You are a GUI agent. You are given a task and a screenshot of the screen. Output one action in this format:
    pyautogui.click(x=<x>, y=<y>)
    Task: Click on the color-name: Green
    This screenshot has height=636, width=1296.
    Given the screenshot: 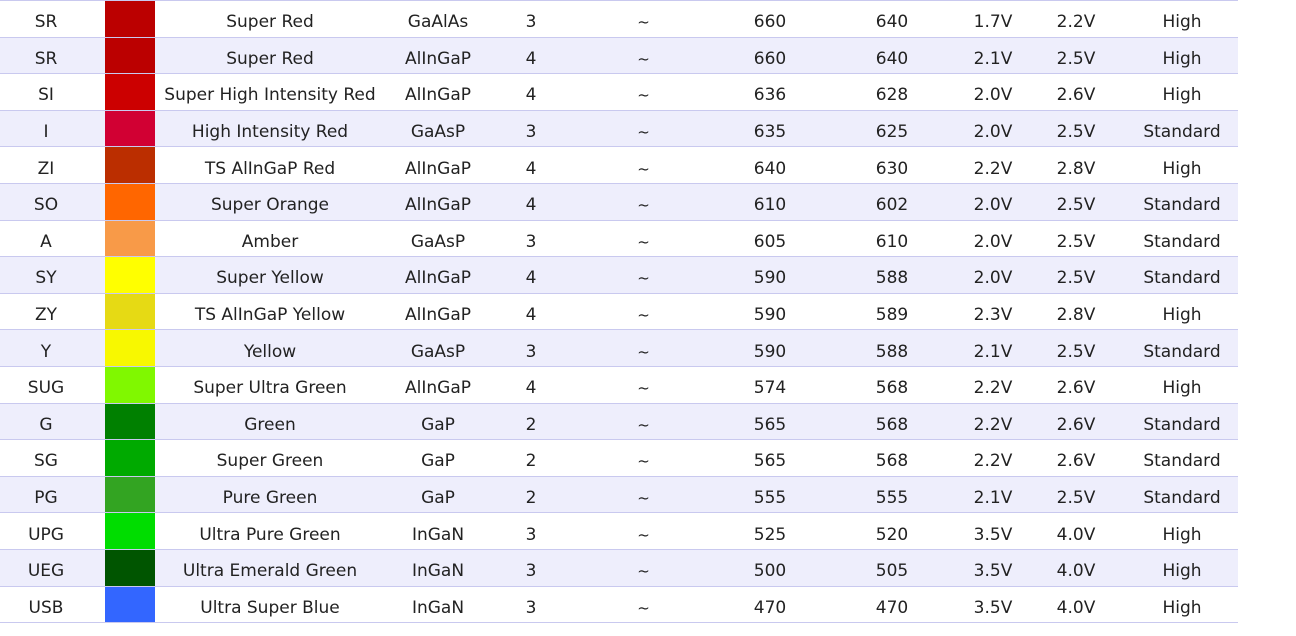 What is the action you would take?
    pyautogui.click(x=270, y=421)
    